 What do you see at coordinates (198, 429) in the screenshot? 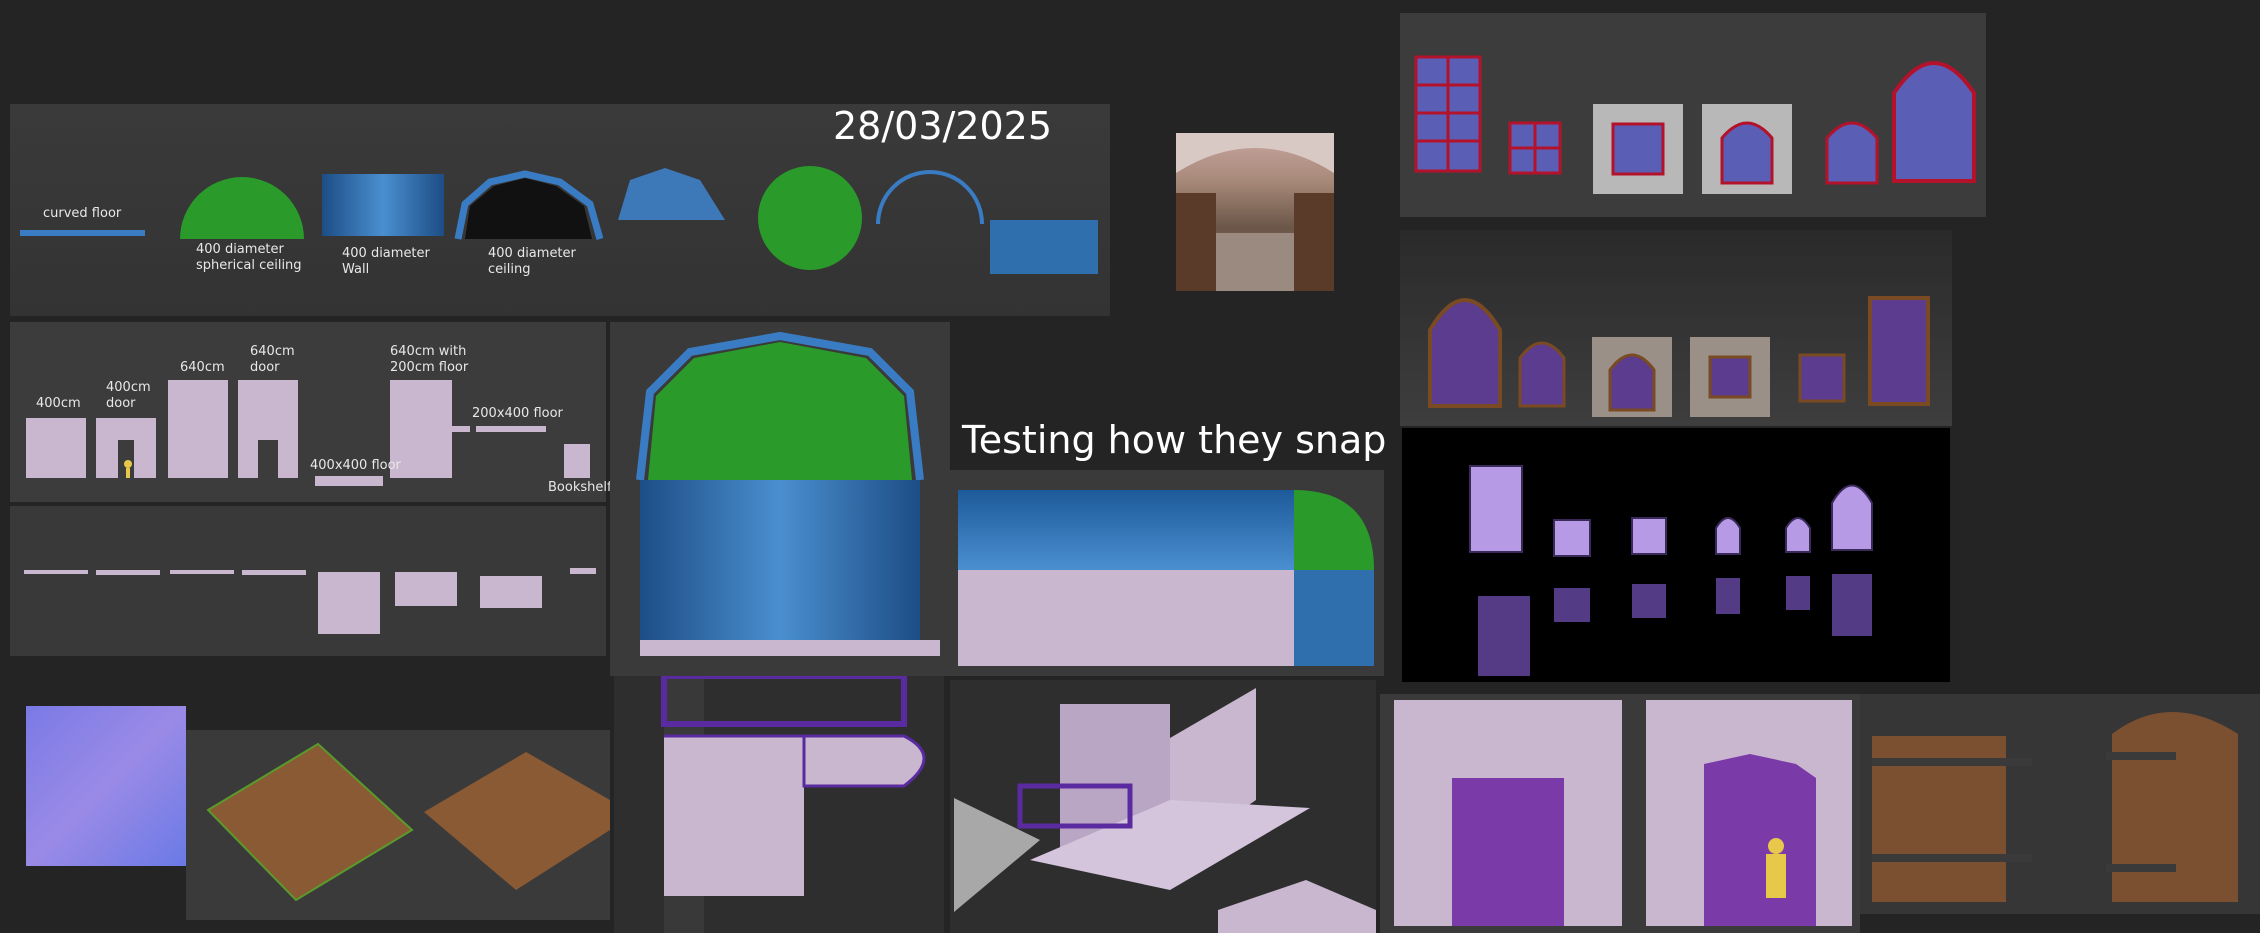
I see `module-640cm` at bounding box center [198, 429].